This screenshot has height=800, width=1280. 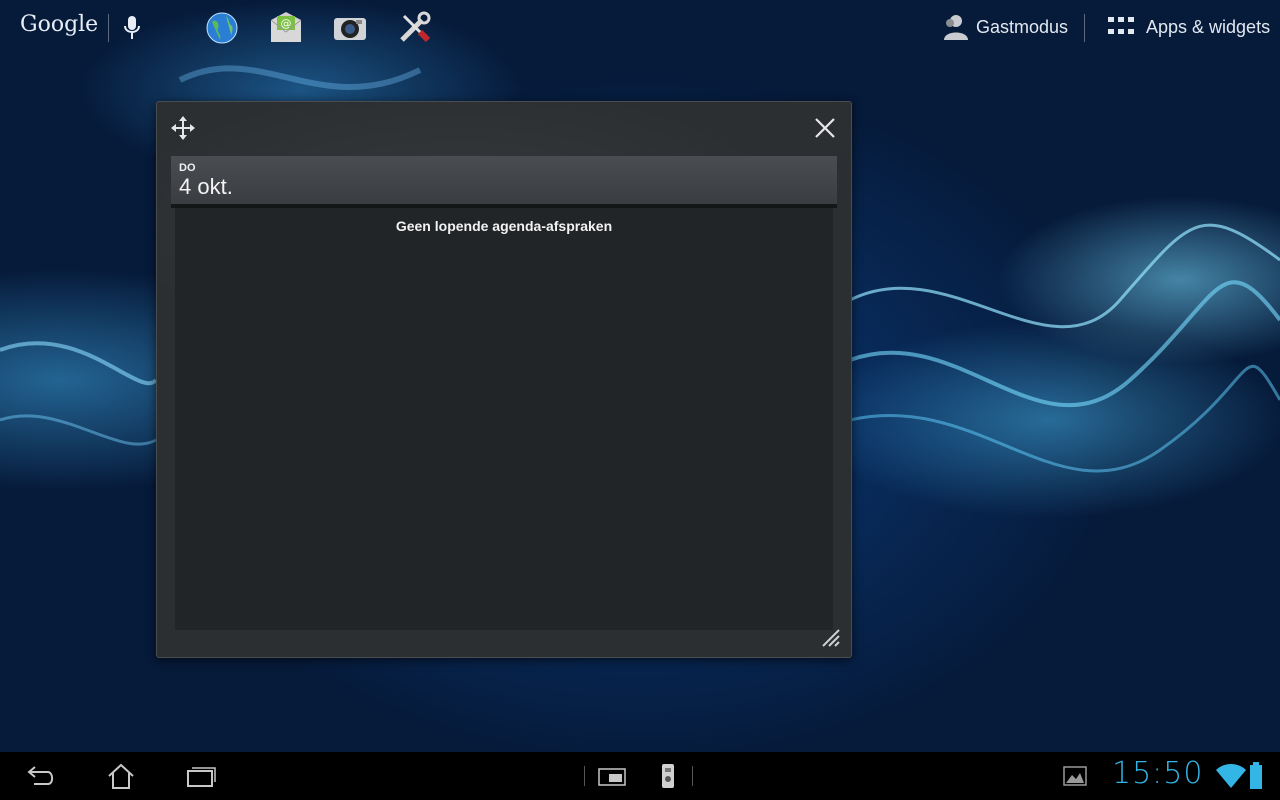 I want to click on close-icon, so click(x=825, y=128).